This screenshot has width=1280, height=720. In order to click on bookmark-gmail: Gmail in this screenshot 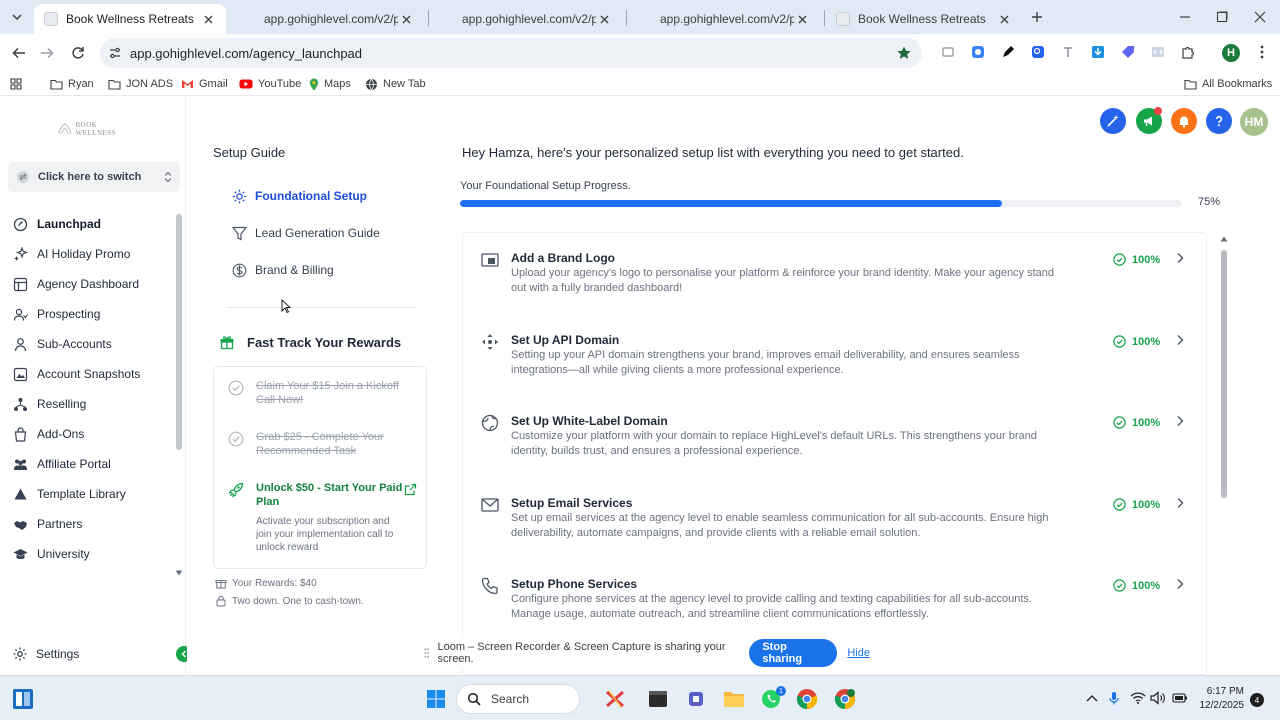, I will do `click(204, 84)`.